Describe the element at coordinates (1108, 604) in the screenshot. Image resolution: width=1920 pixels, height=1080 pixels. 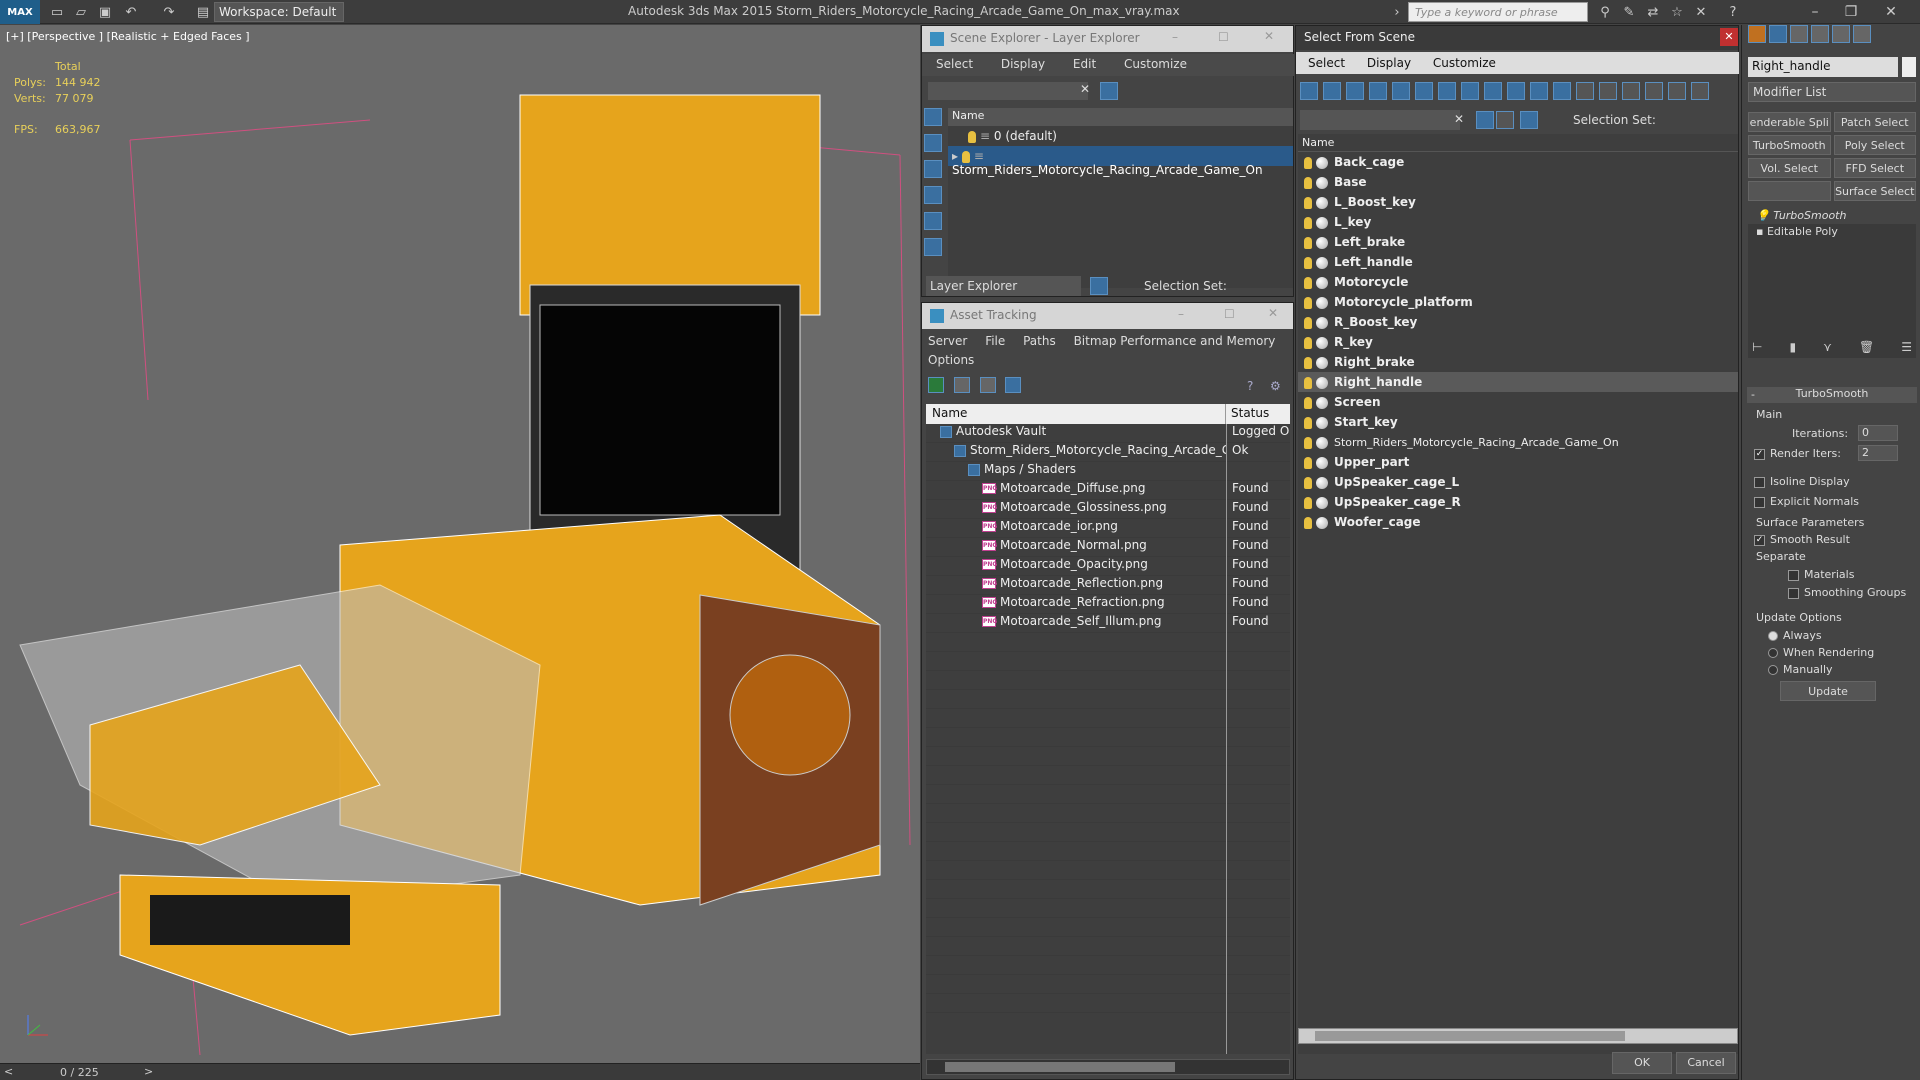
I see `asset-row: PNG Motoarcade_Refraction.png Found` at that location.